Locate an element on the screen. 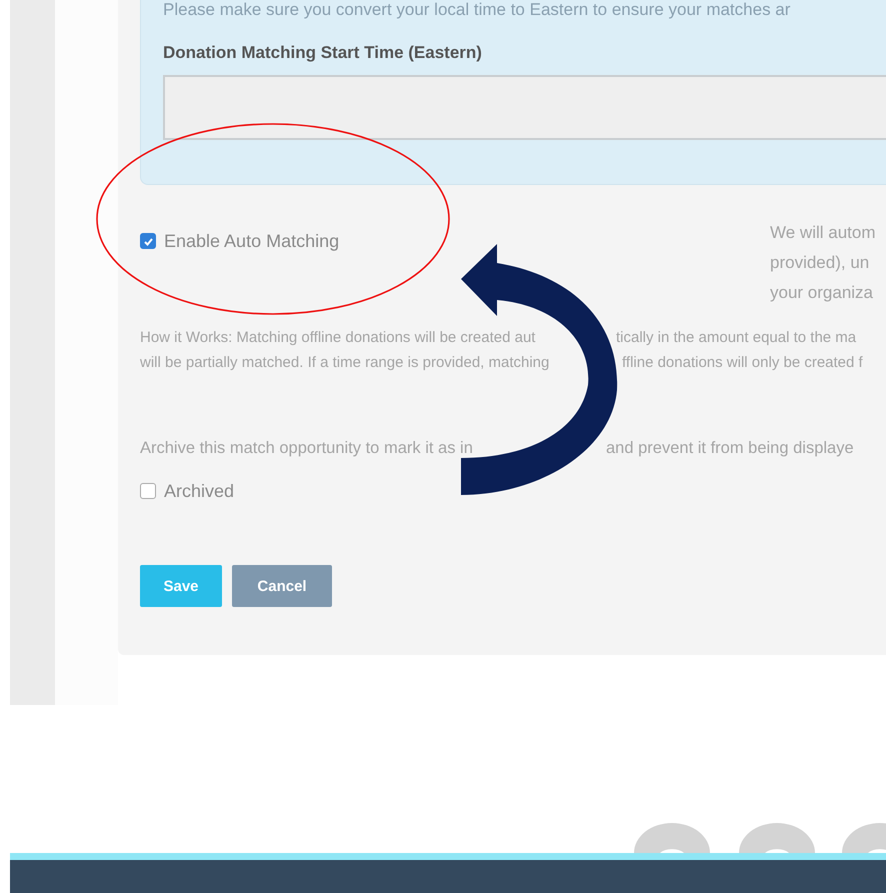  checkbox-label: Enable Auto Matching is located at coordinates (252, 241).